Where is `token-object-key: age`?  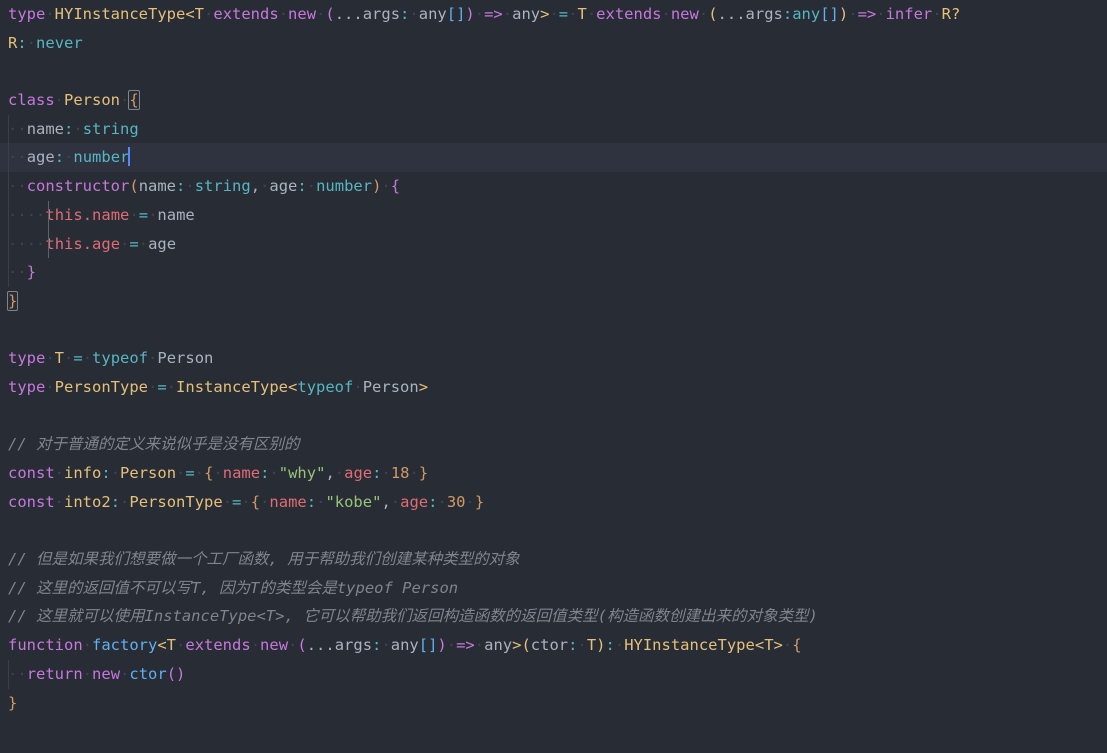 token-object-key: age is located at coordinates (358, 473).